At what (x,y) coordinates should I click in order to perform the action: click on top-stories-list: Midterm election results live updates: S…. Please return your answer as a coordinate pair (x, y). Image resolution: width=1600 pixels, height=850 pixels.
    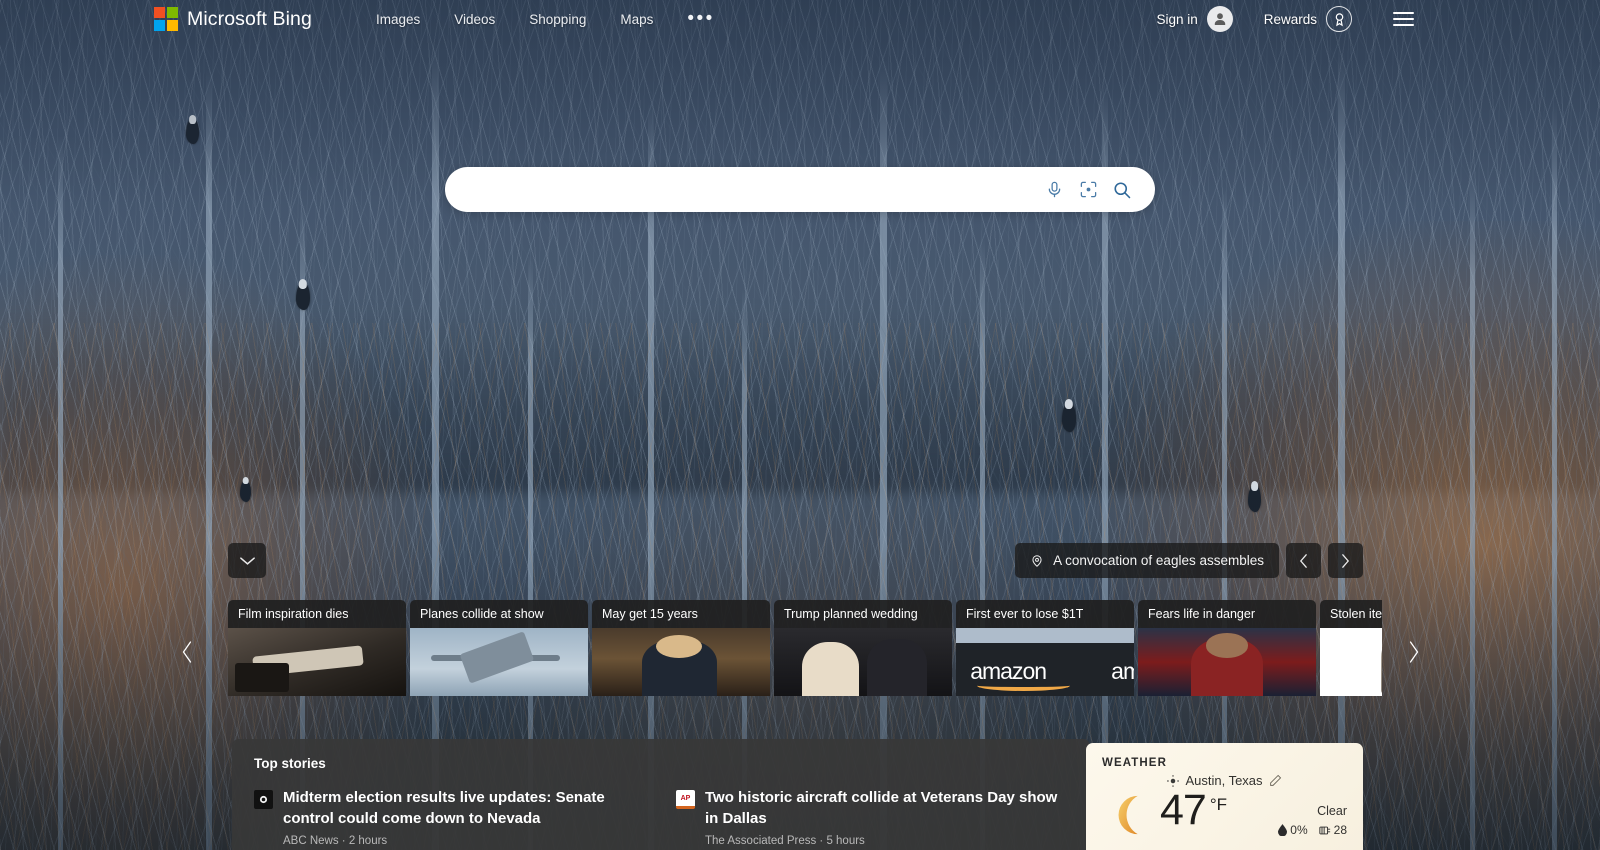
    Looking at the image, I should click on (661, 817).